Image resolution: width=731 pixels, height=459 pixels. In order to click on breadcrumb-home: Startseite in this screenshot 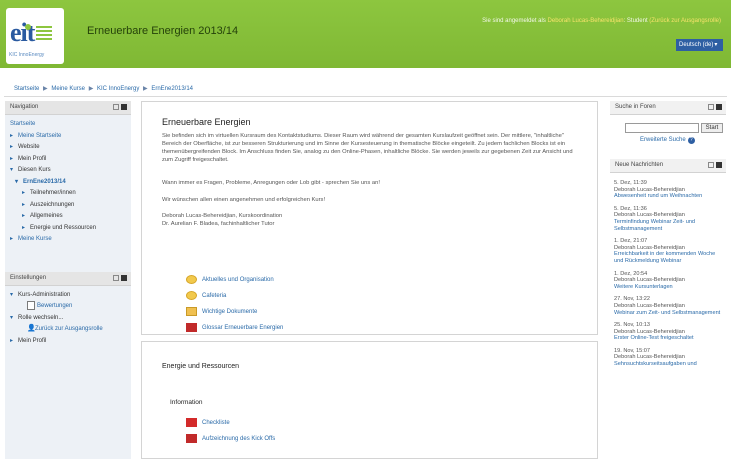, I will do `click(26, 89)`.